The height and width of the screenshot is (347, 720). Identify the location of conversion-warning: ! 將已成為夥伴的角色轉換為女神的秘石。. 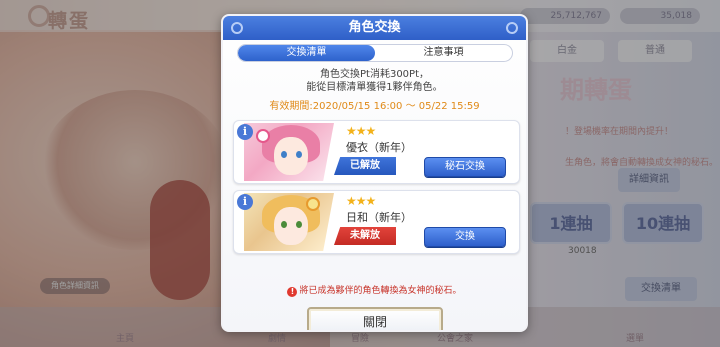
(374, 290).